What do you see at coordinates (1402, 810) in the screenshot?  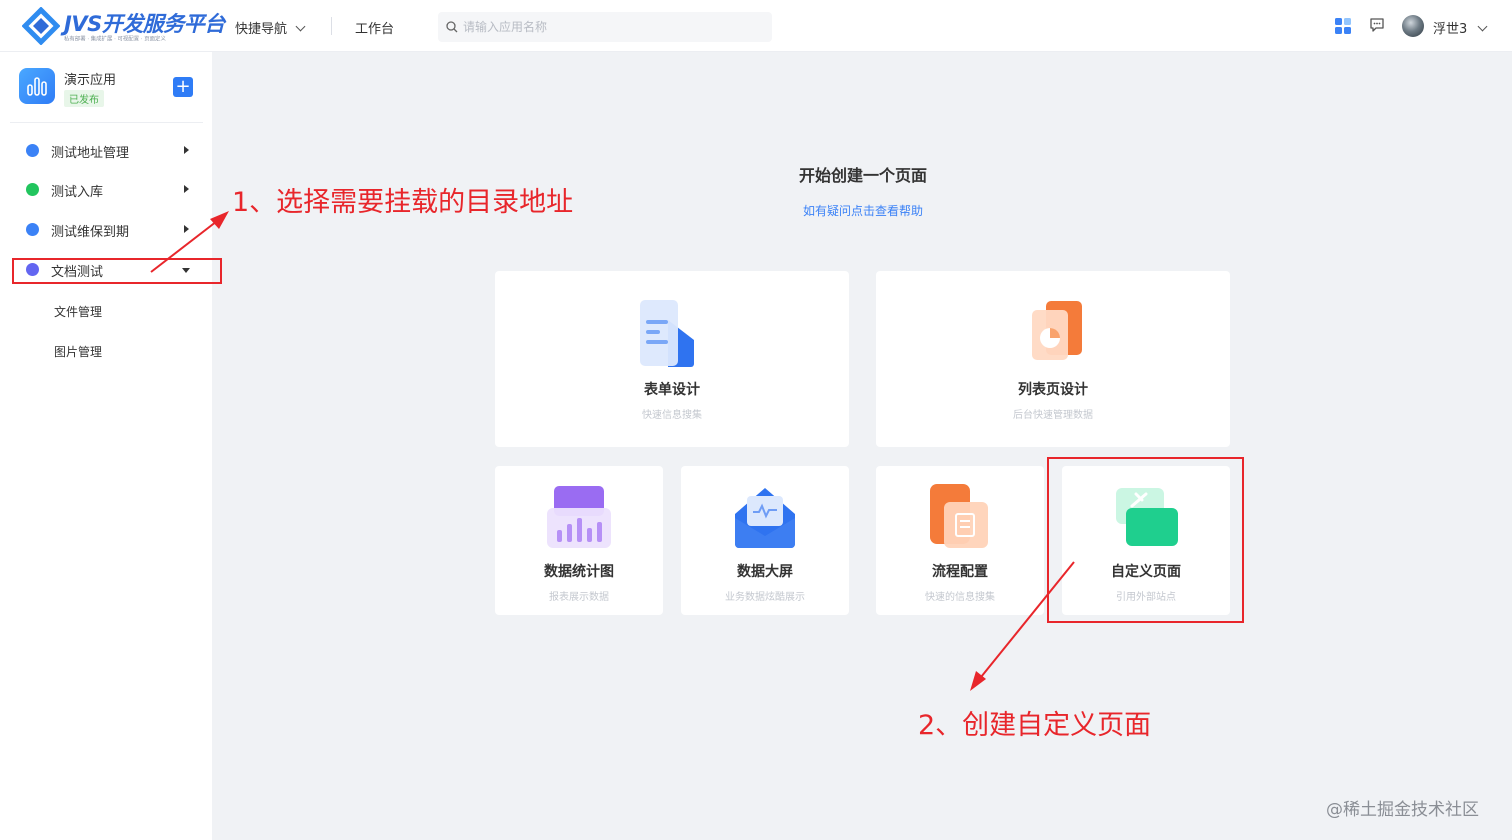 I see `watermark: @稀土掘金技术社区` at bounding box center [1402, 810].